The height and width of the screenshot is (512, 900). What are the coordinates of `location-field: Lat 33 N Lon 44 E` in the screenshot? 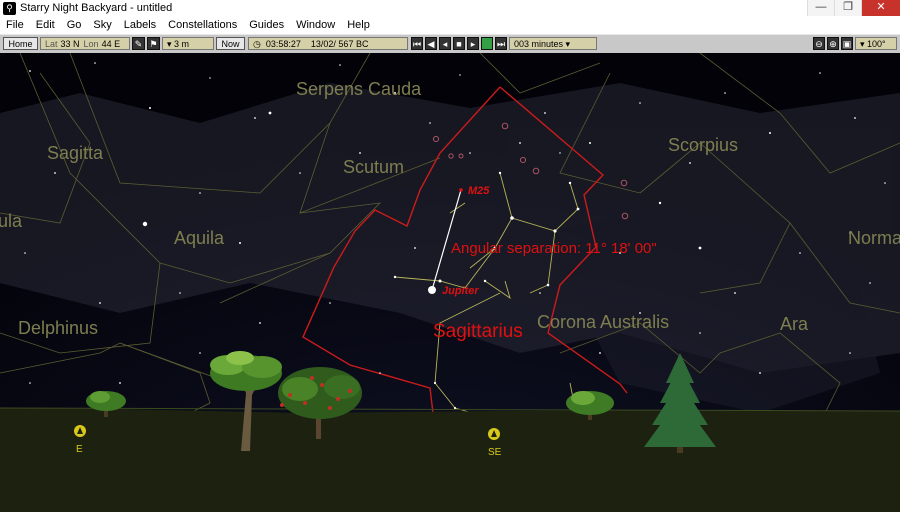 It's located at (85, 43).